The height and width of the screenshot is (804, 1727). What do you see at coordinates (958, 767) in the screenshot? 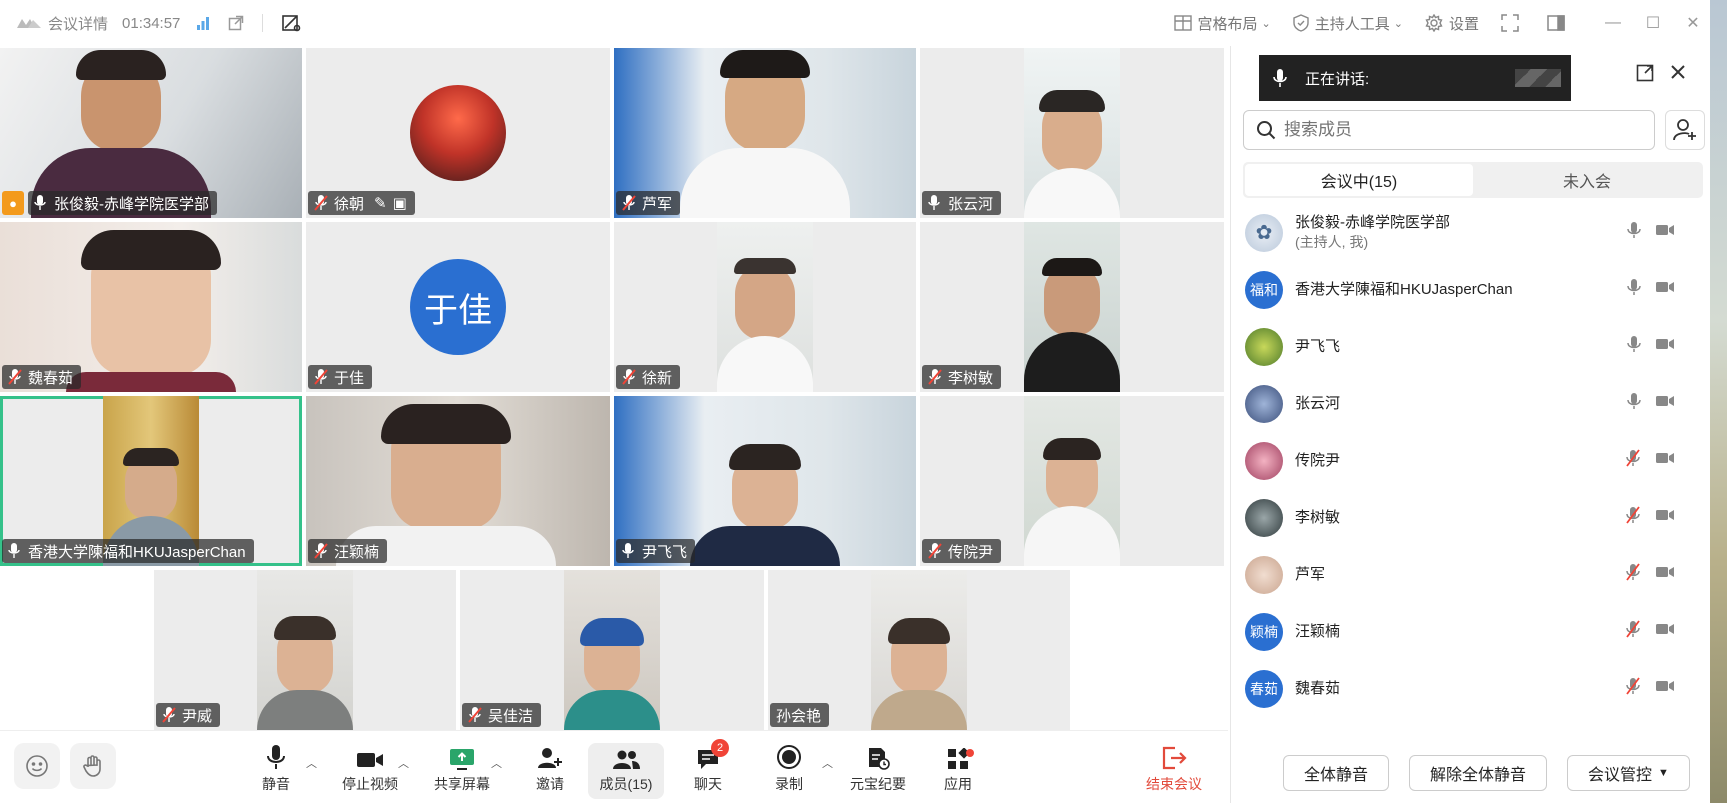
I see `apps-button: 应用` at bounding box center [958, 767].